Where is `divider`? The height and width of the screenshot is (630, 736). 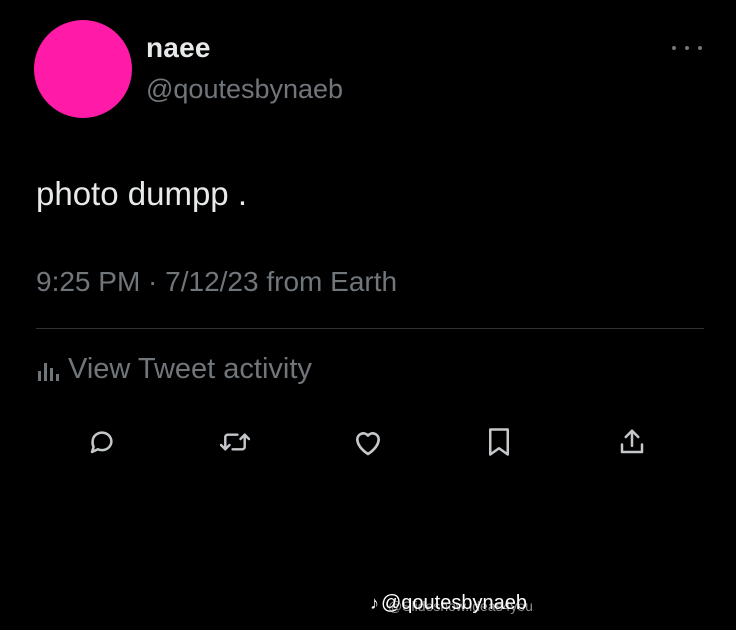
divider is located at coordinates (370, 328).